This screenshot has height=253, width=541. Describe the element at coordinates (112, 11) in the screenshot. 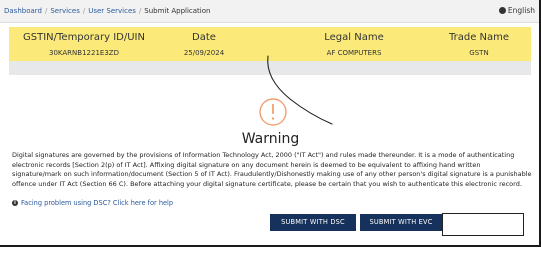

I see `breadcrumb-user-services: User Services` at that location.